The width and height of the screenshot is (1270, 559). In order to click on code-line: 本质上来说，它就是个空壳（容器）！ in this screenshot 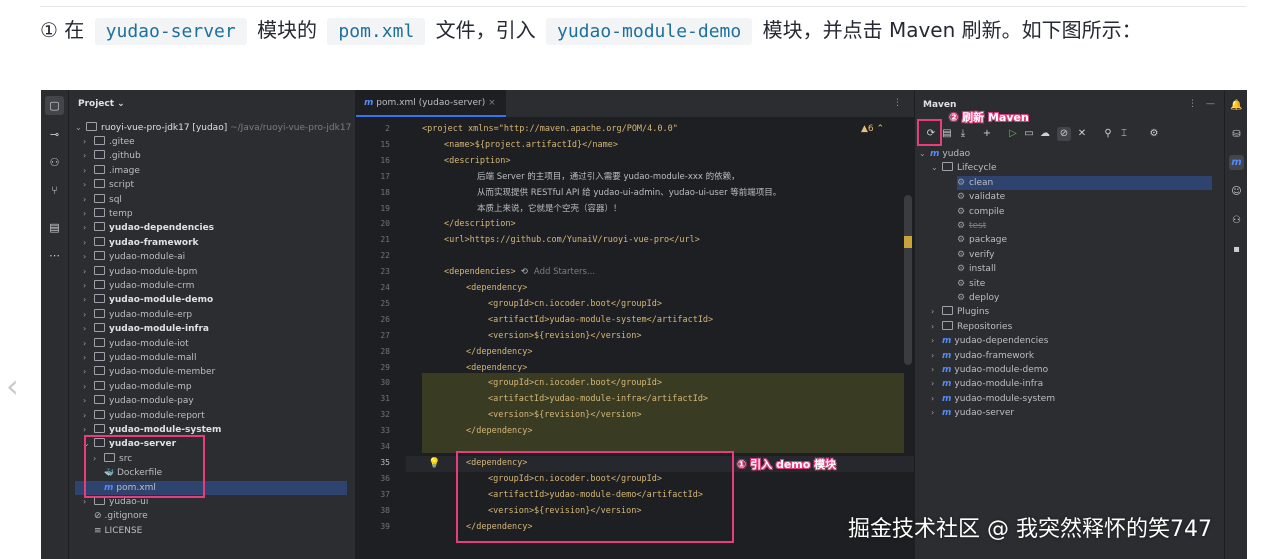, I will do `click(549, 209)`.